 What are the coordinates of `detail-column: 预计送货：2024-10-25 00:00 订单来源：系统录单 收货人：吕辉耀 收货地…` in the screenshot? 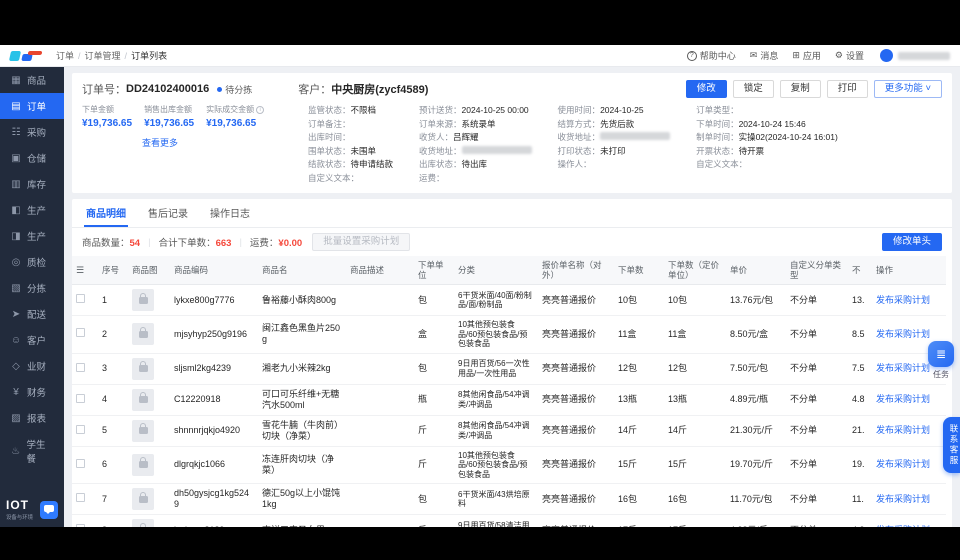 It's located at (475, 144).